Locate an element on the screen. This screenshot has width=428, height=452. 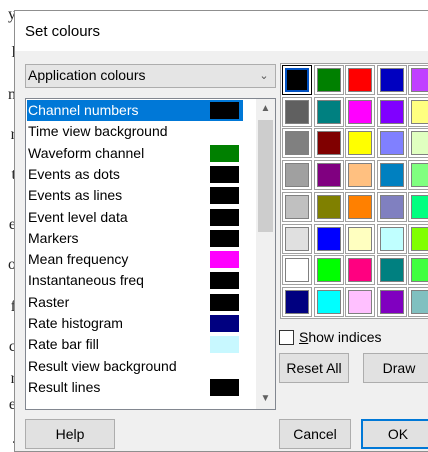
reset-all-button: Reset All is located at coordinates (314, 368).